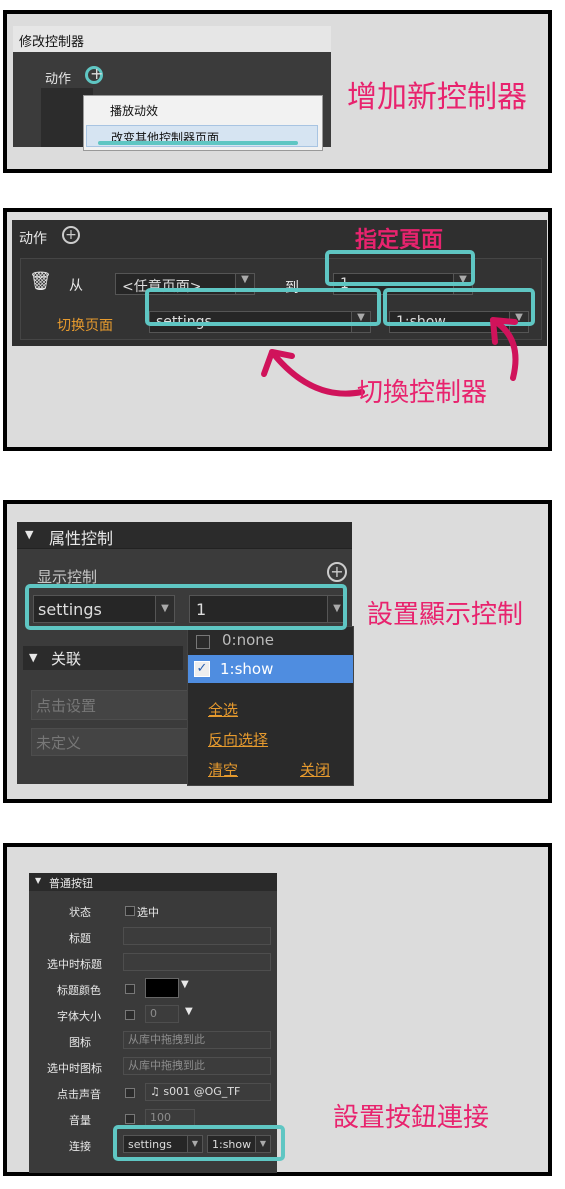  I want to click on selected-icon-label: 选中时图标, so click(74, 1068).